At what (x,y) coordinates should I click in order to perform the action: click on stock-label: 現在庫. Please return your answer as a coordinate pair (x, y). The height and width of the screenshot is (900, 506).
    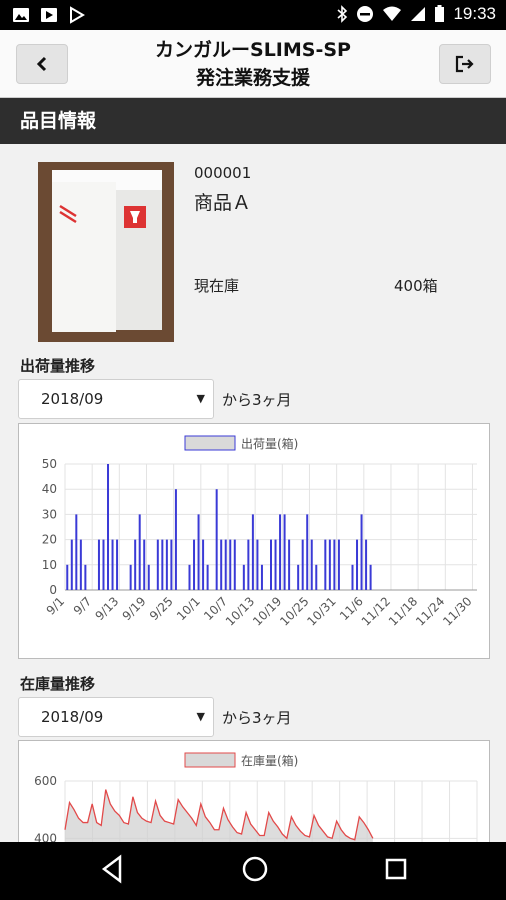
    Looking at the image, I should click on (217, 286).